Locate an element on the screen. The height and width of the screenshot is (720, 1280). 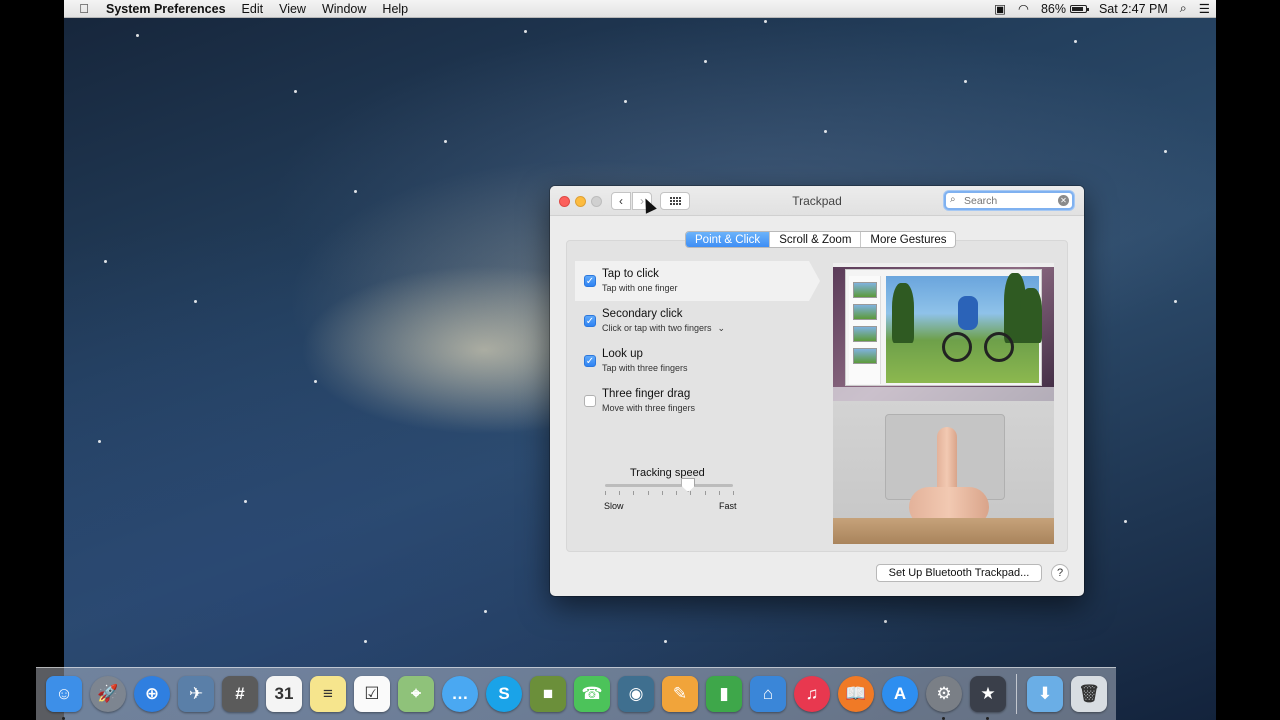
tracking-speed-slider-thumb is located at coordinates (688, 485).